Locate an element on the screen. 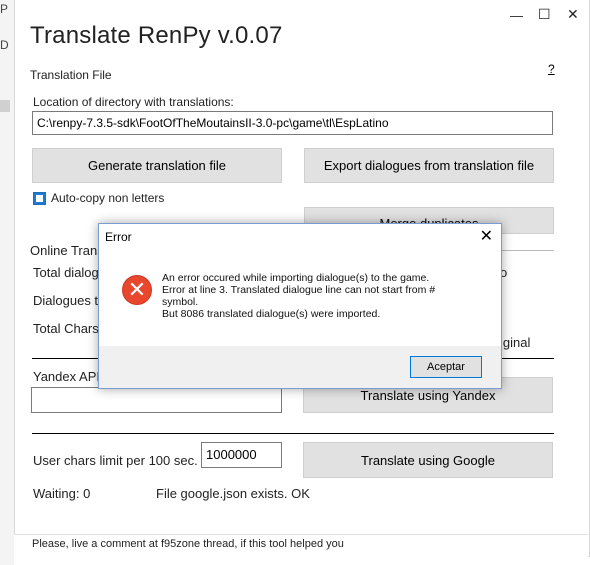 Image resolution: width=590 pixels, height=565 pixels. auto-copy-label: Auto-copy non letters is located at coordinates (108, 198).